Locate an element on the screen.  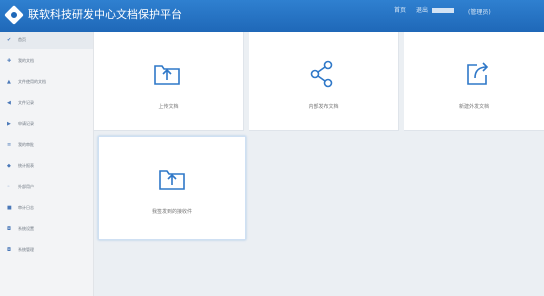
settings-icon: ◘ is located at coordinates (9, 229).